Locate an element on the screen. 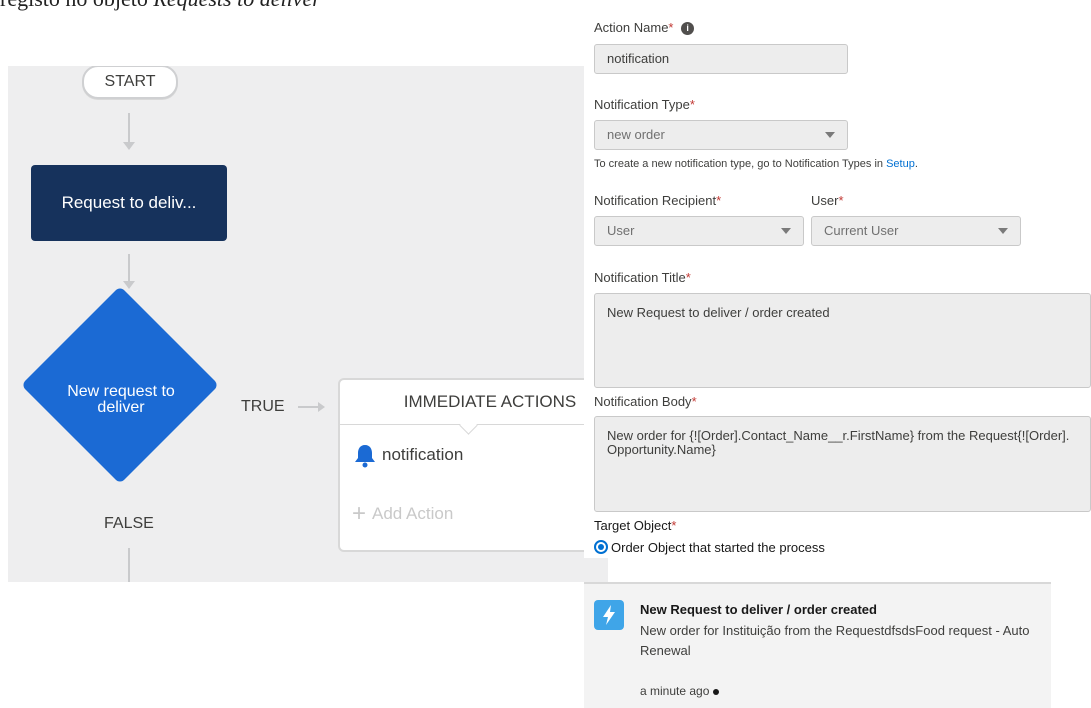  bell-icon is located at coordinates (365, 456).